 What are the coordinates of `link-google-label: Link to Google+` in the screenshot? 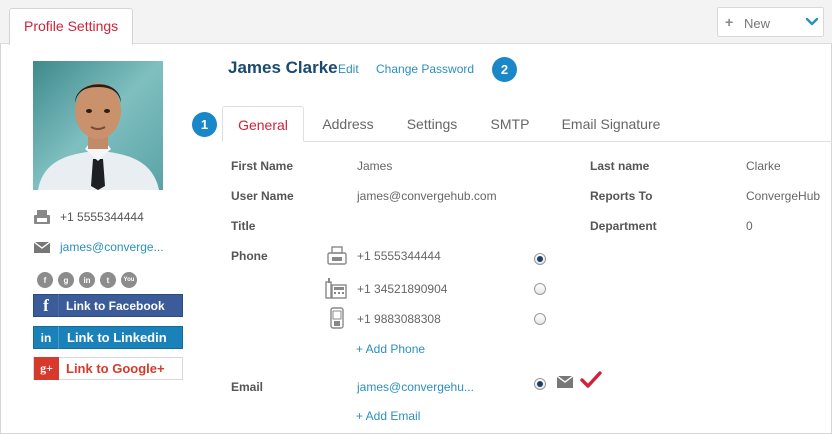 It's located at (115, 368).